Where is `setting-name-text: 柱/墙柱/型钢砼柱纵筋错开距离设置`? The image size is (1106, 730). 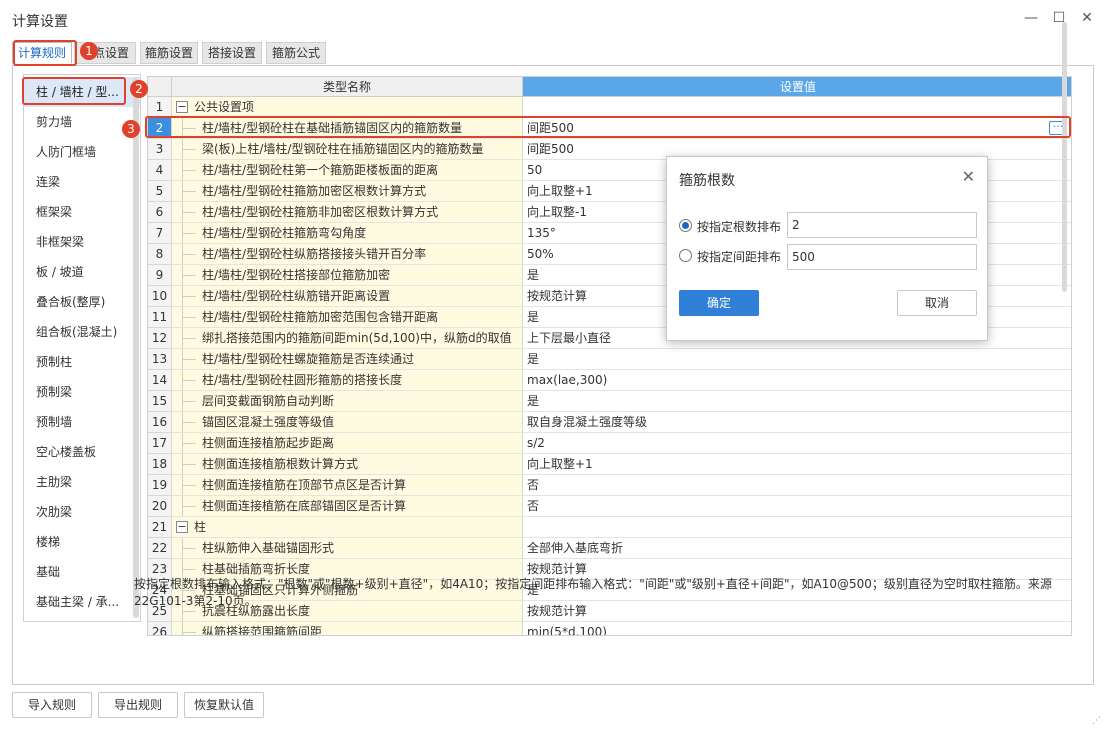
setting-name-text: 柱/墙柱/型钢砼柱纵筋错开距离设置 is located at coordinates (296, 296).